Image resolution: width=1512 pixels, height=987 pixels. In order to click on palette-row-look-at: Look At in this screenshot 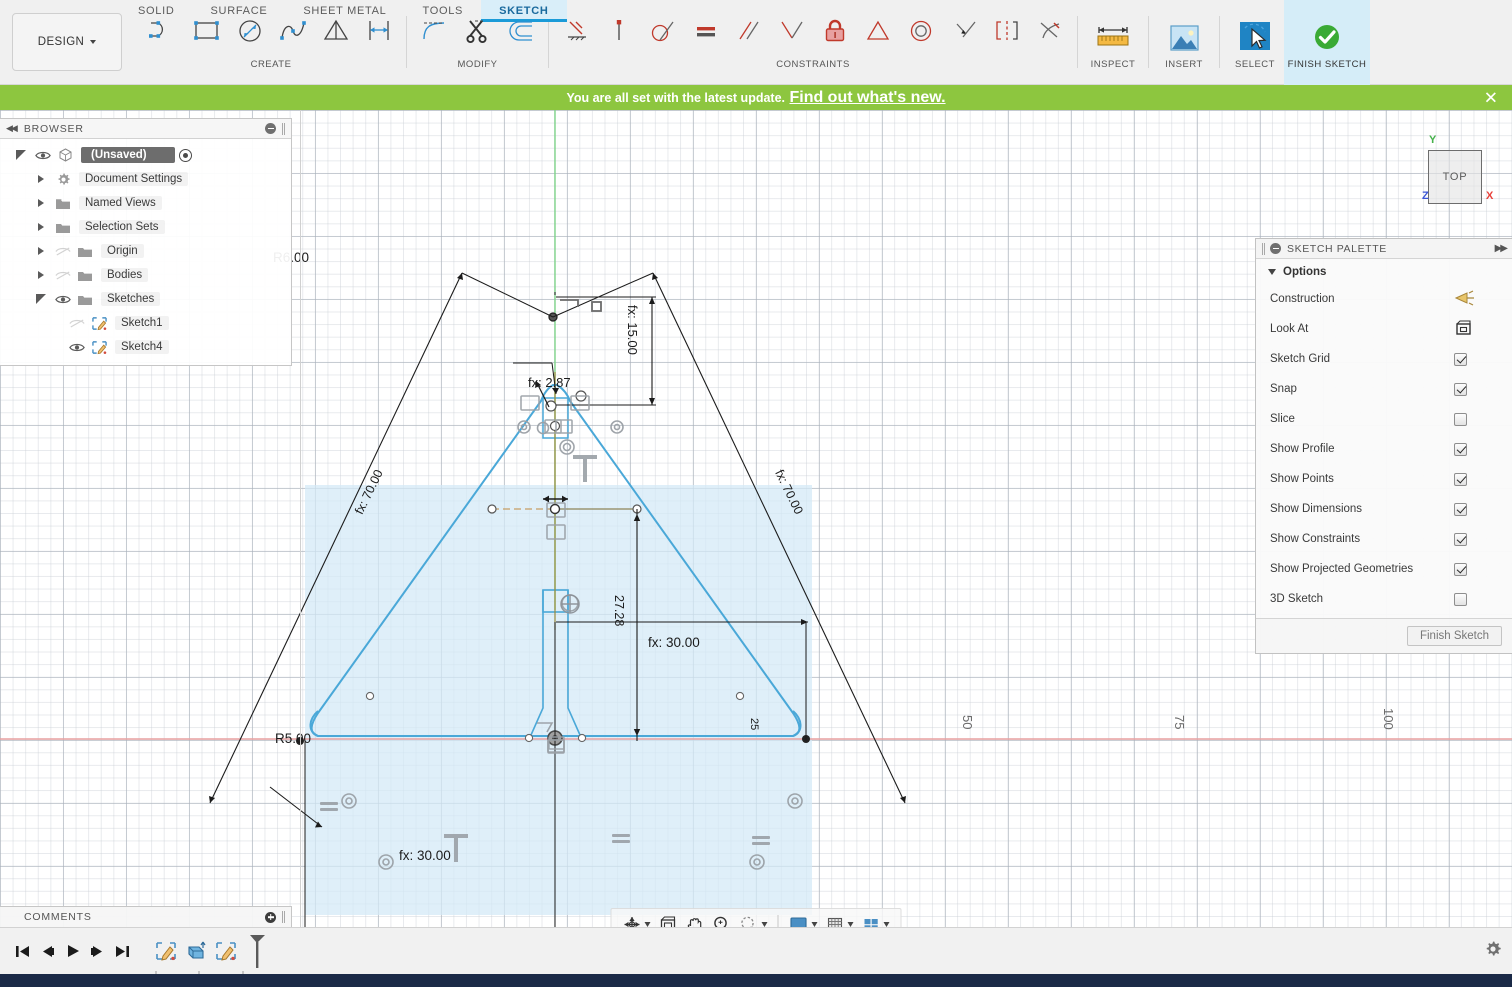, I will do `click(1384, 329)`.